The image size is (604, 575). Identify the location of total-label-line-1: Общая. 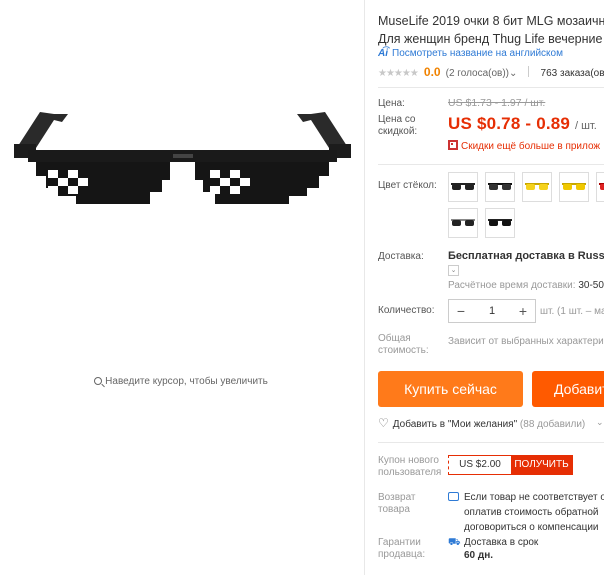
(394, 338).